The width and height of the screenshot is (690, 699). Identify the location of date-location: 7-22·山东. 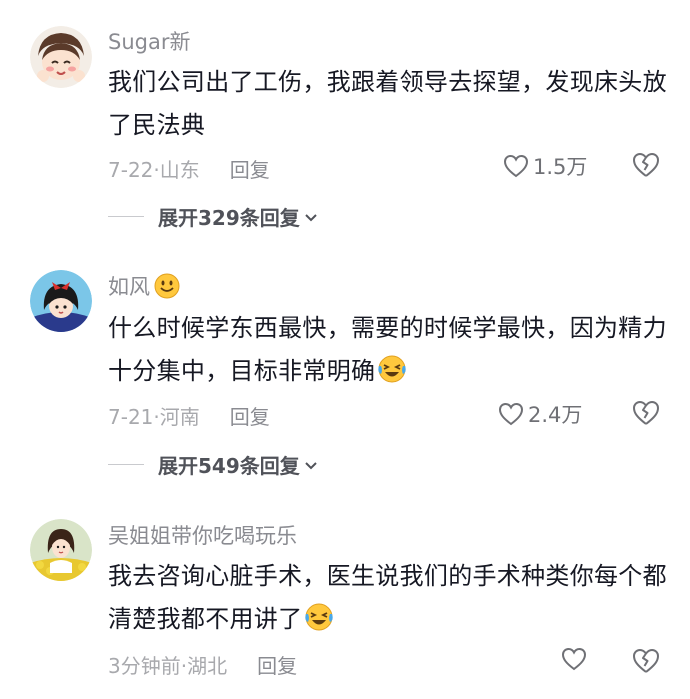
(154, 170).